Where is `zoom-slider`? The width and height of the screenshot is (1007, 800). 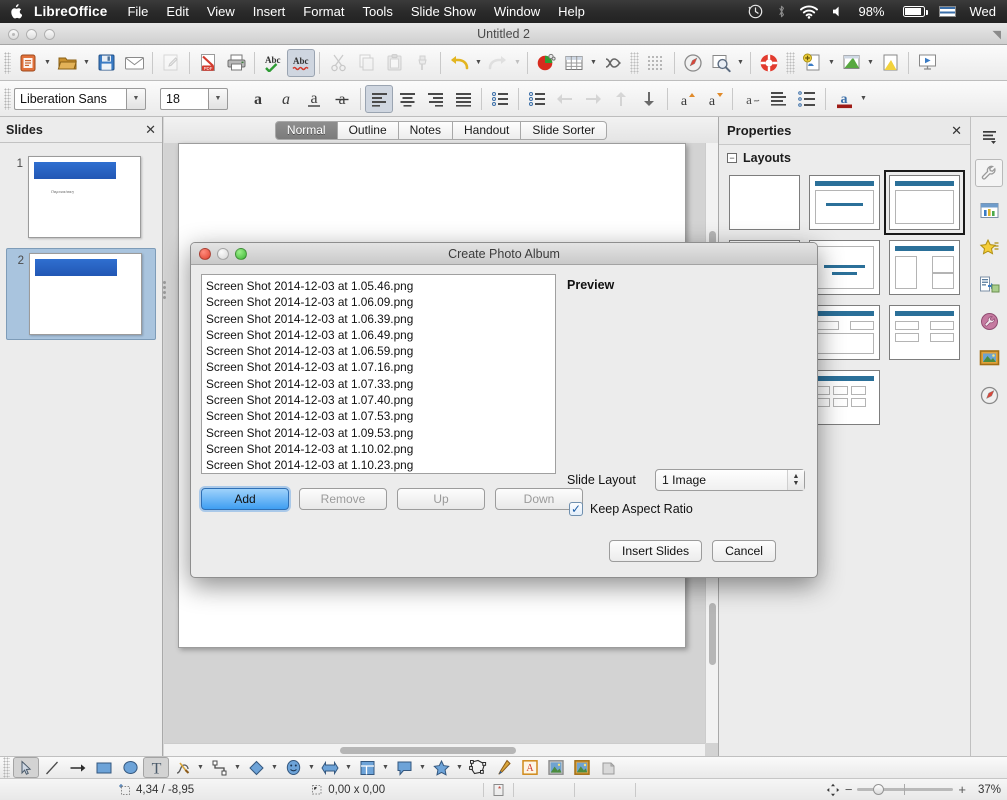 zoom-slider is located at coordinates (905, 789).